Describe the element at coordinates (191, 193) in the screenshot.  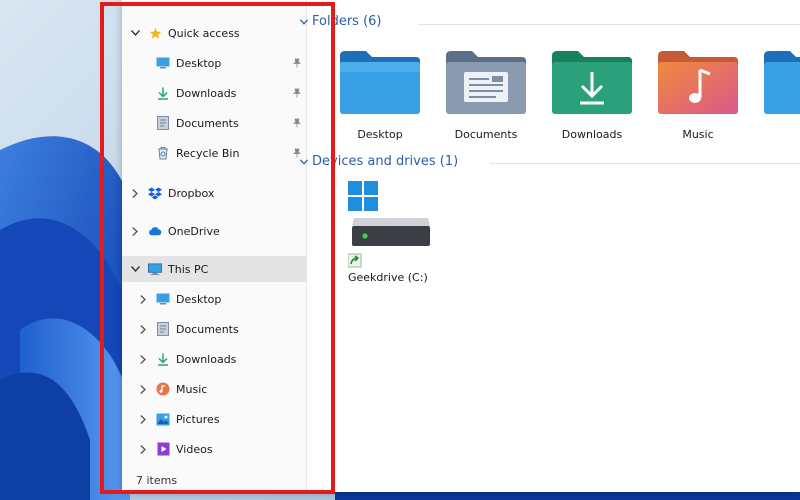
I see `nav-label: Dropbox` at that location.